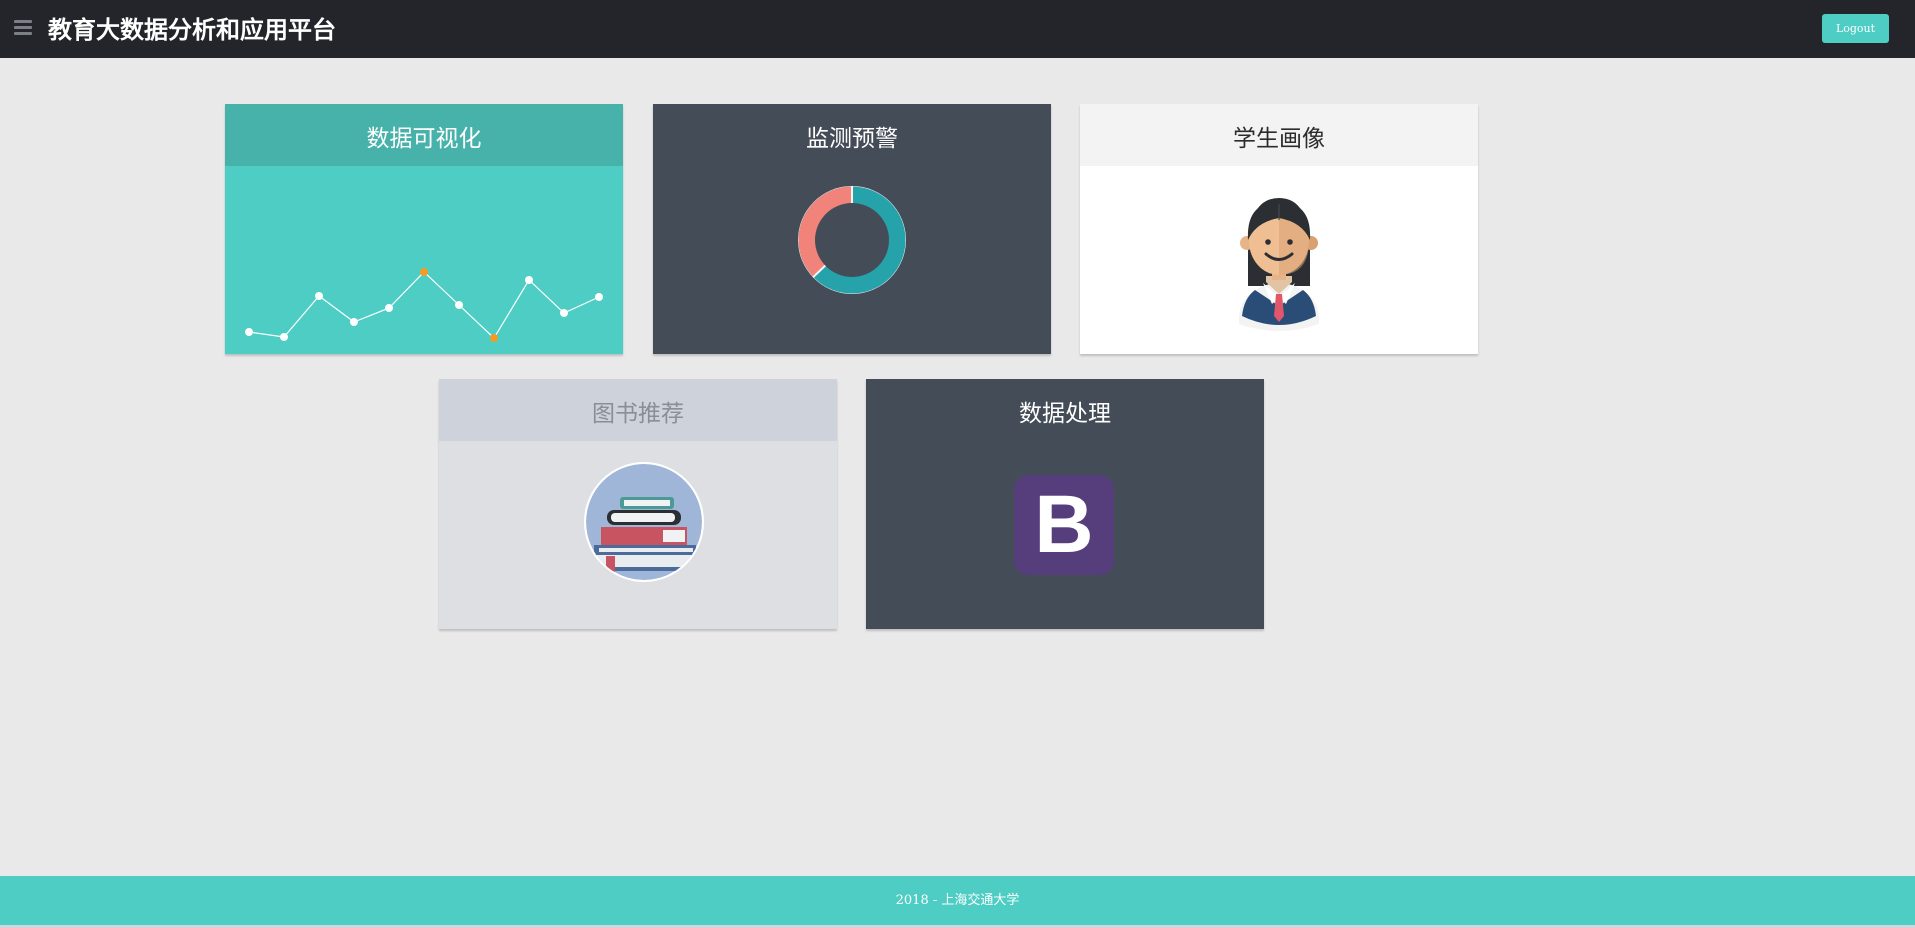  Describe the element at coordinates (957, 29) in the screenshot. I see `top-navbar: 教育大数据分析和应用平台 Logout` at that location.